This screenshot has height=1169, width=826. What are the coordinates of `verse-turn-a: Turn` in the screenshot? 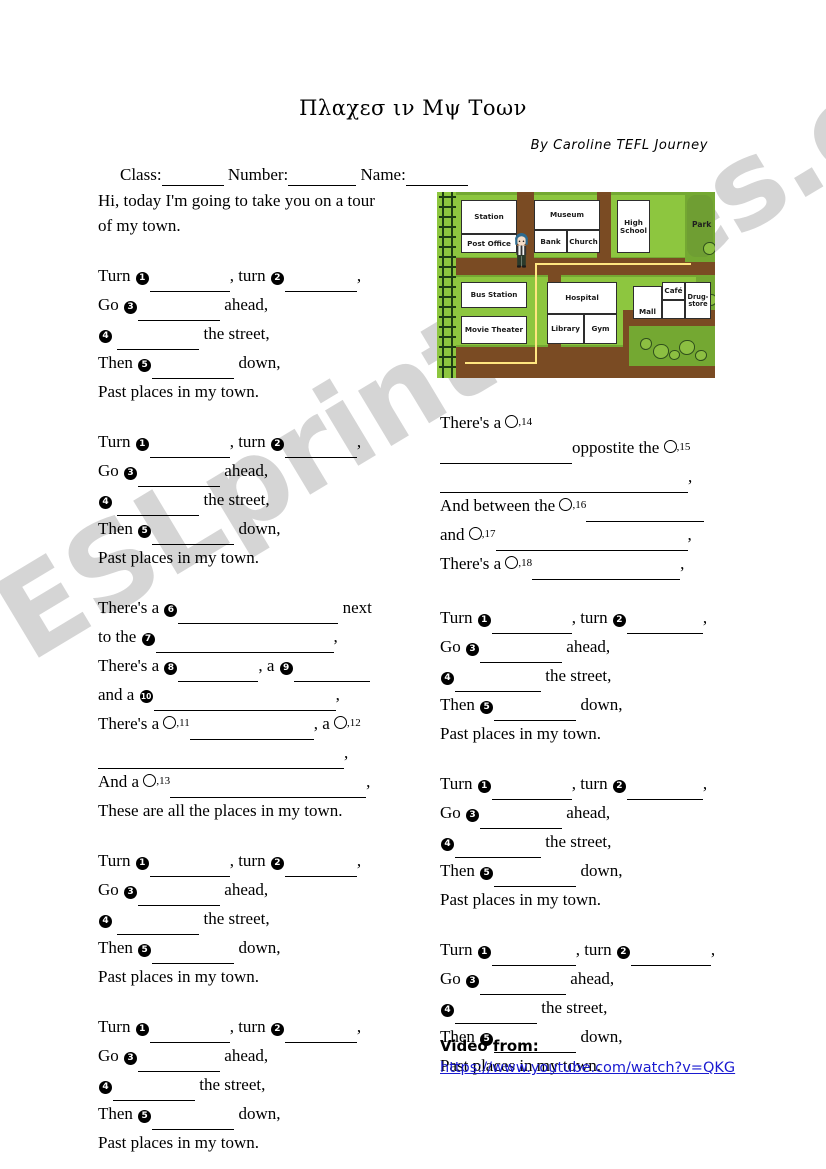 It's located at (456, 949).